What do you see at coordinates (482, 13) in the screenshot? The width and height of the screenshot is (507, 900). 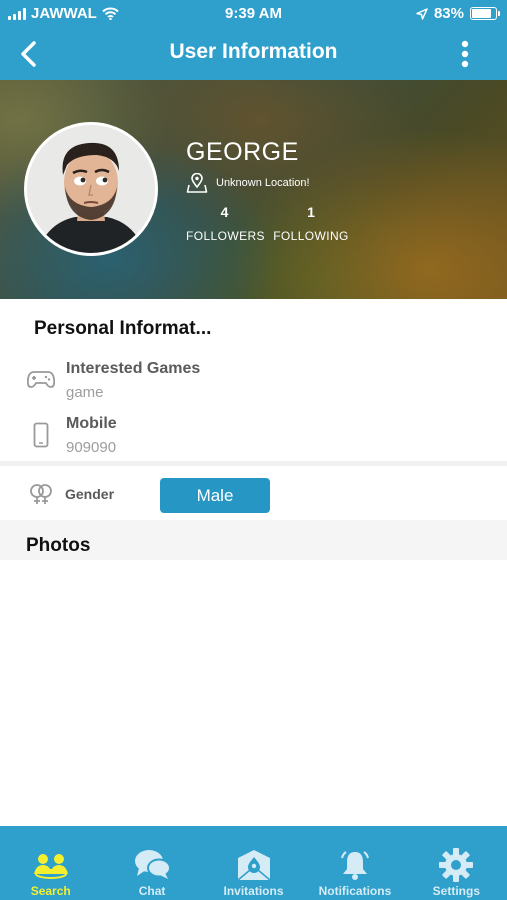 I see `battery-fill` at bounding box center [482, 13].